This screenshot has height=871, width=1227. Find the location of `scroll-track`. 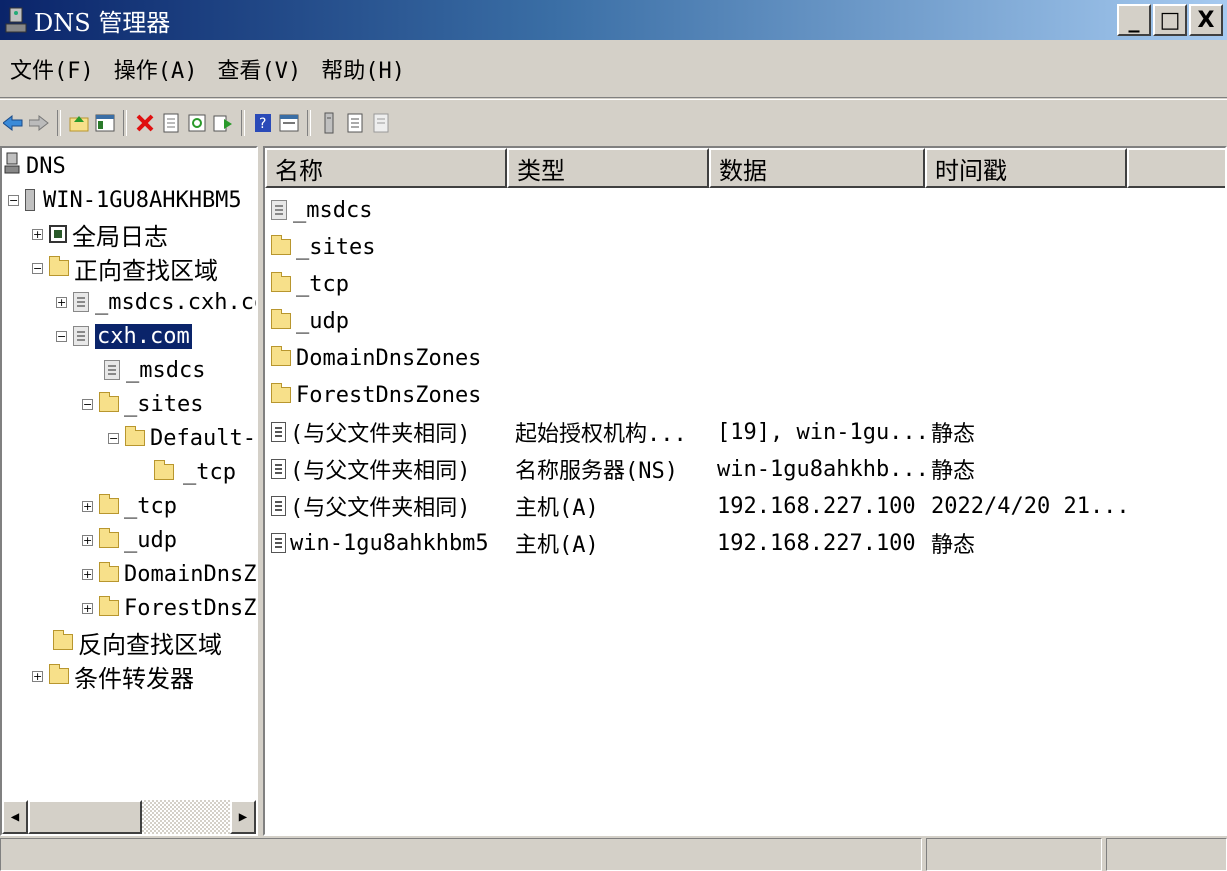

scroll-track is located at coordinates (186, 817).